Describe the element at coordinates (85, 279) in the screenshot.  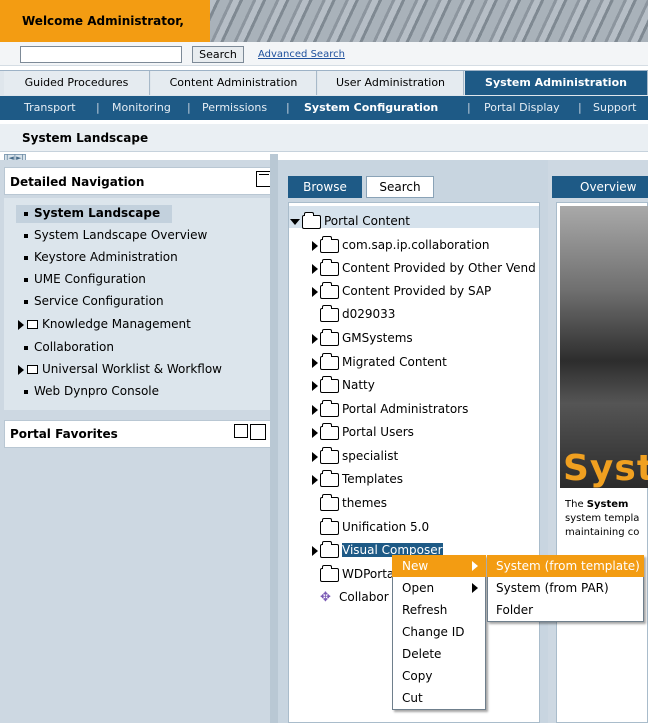
I see `nav-item-ume-configuration: UME Configuration` at that location.